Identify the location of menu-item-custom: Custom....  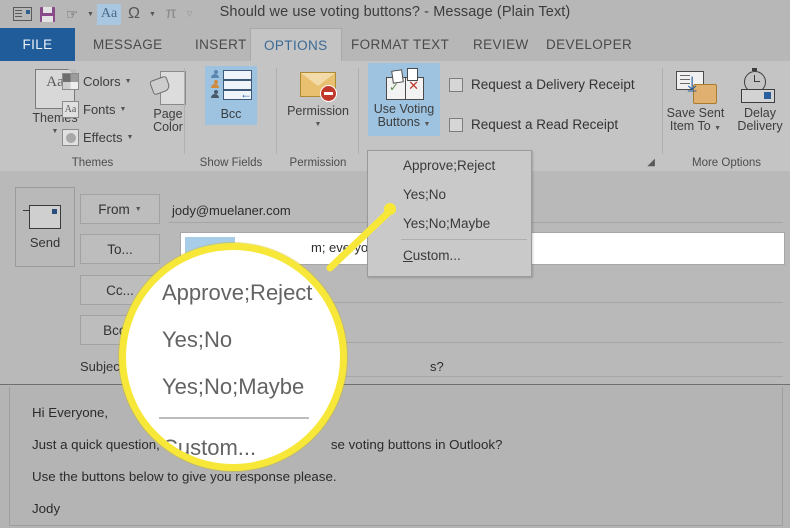
(449, 255).